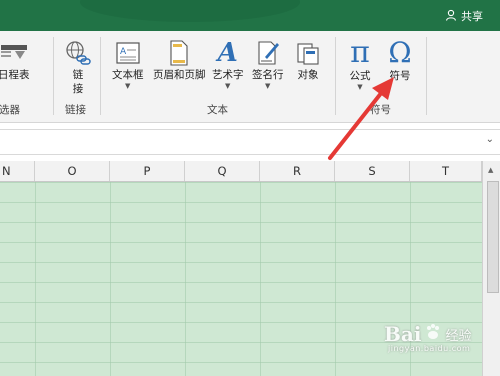 The image size is (500, 376). I want to click on column-header-q: Q, so click(222, 171).